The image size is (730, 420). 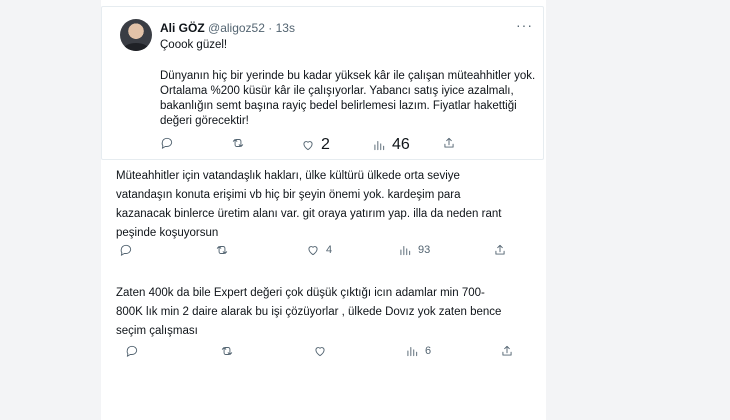 I want to click on tweet-time: 13s, so click(x=285, y=28).